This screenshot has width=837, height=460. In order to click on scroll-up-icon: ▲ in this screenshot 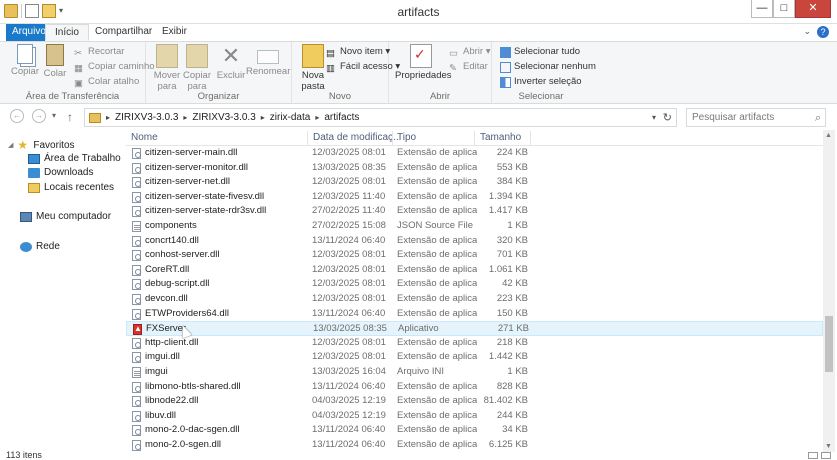, I will do `click(828, 135)`.